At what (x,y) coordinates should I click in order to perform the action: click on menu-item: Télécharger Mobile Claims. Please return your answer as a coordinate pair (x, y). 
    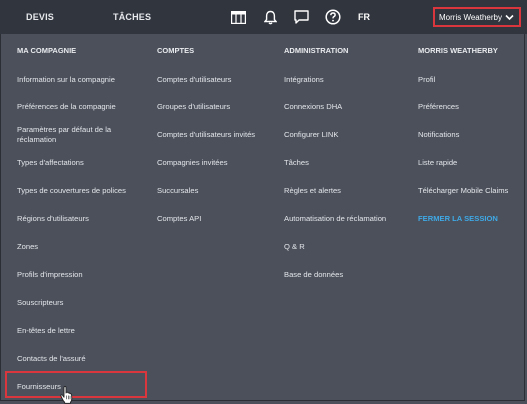
    Looking at the image, I should click on (463, 191).